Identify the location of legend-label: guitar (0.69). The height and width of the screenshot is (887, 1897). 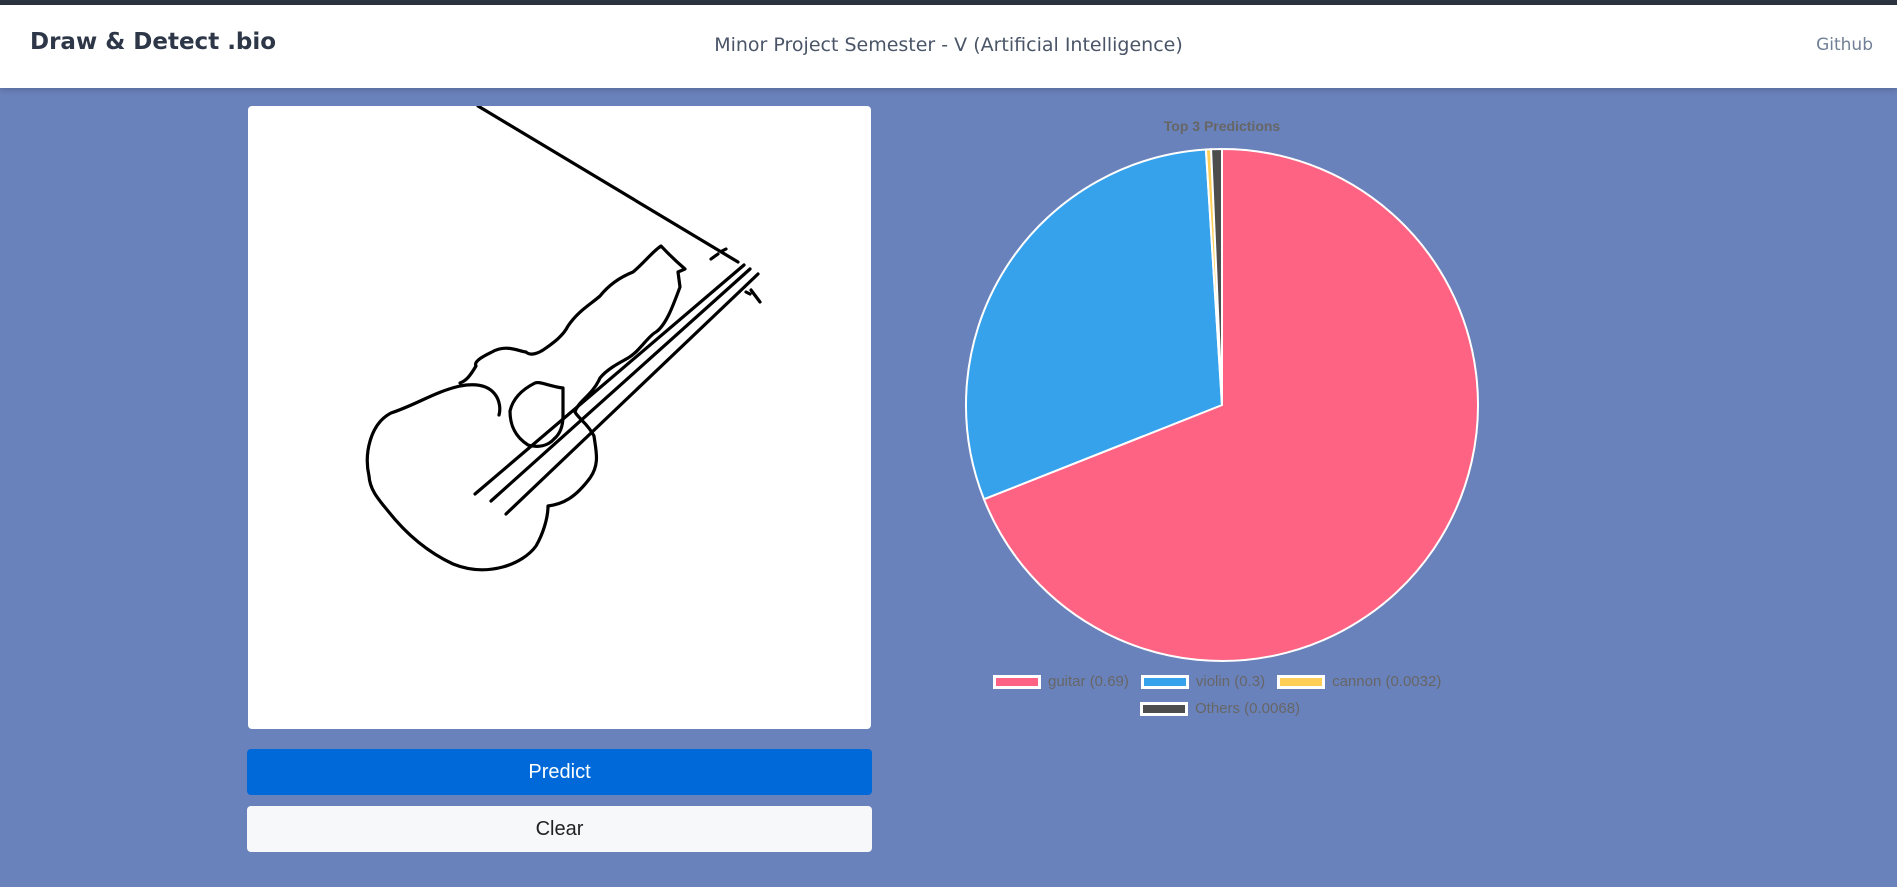
(1088, 681).